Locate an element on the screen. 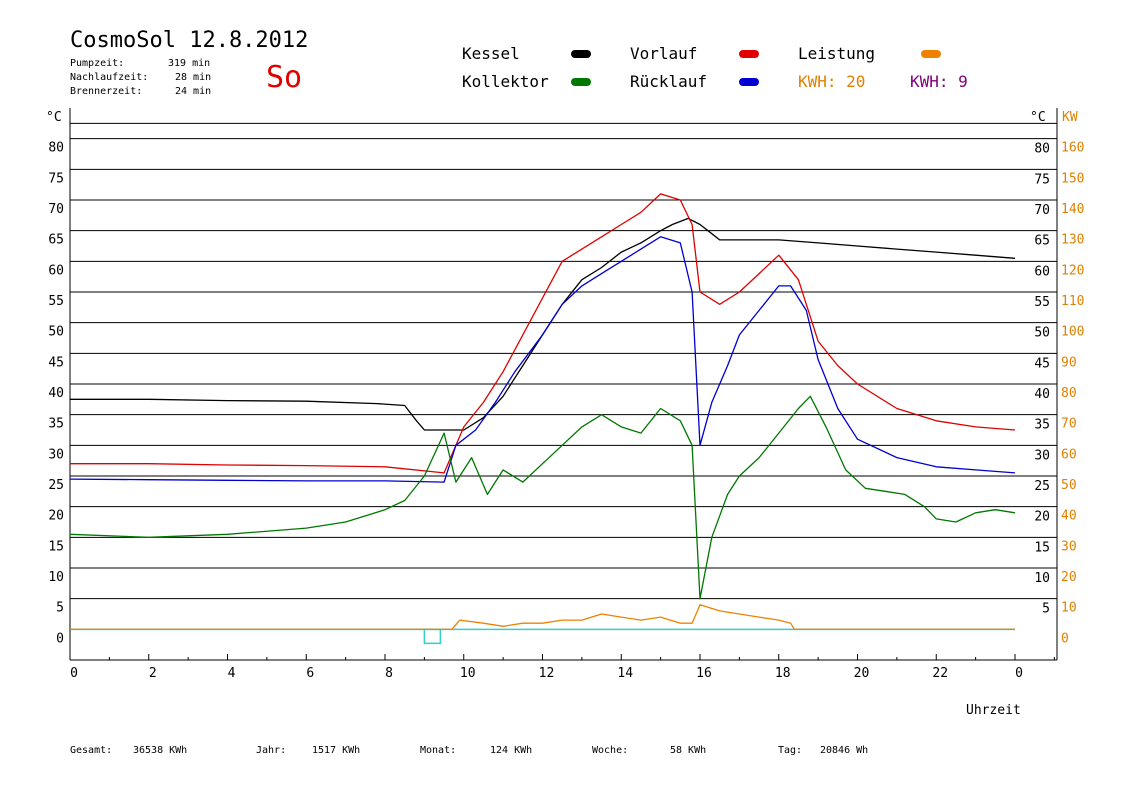 This screenshot has height=812, width=1148. y-left-label-10: 10 is located at coordinates (56, 577).